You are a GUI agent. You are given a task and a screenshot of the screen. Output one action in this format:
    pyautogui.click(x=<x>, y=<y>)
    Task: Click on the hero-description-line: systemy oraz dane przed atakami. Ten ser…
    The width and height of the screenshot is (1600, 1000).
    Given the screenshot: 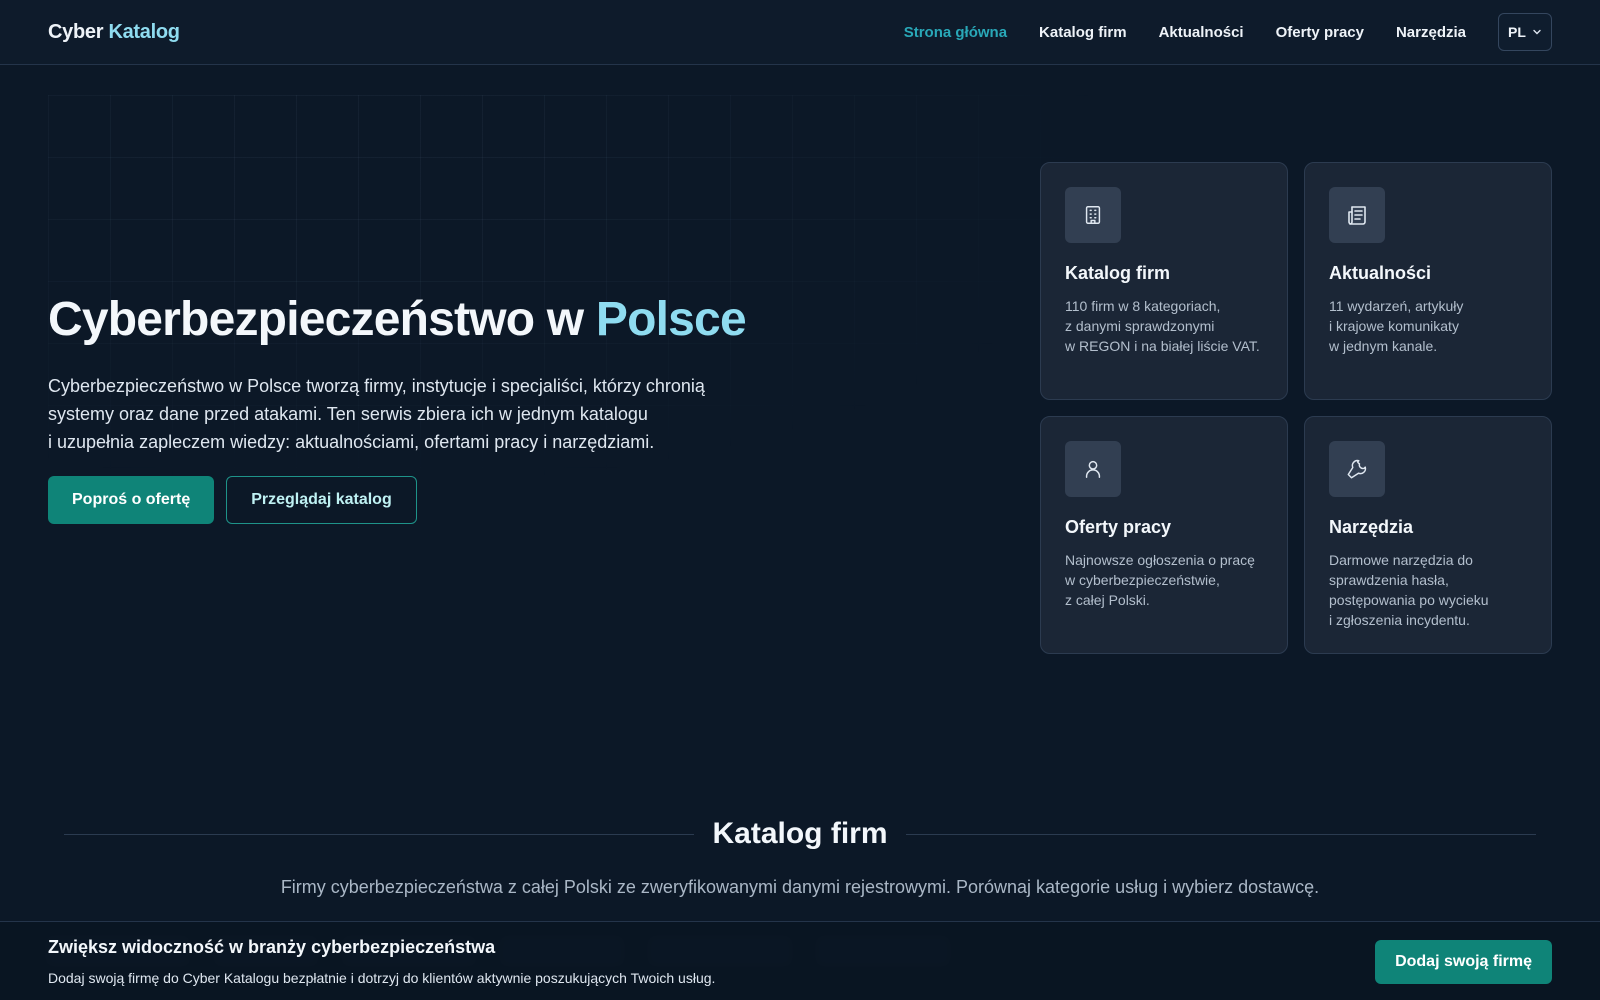 What is the action you would take?
    pyautogui.click(x=348, y=414)
    